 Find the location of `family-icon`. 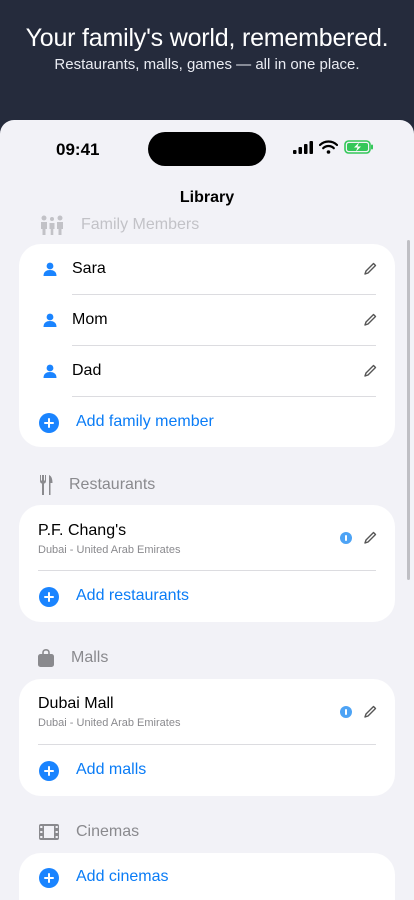

family-icon is located at coordinates (60, 225).